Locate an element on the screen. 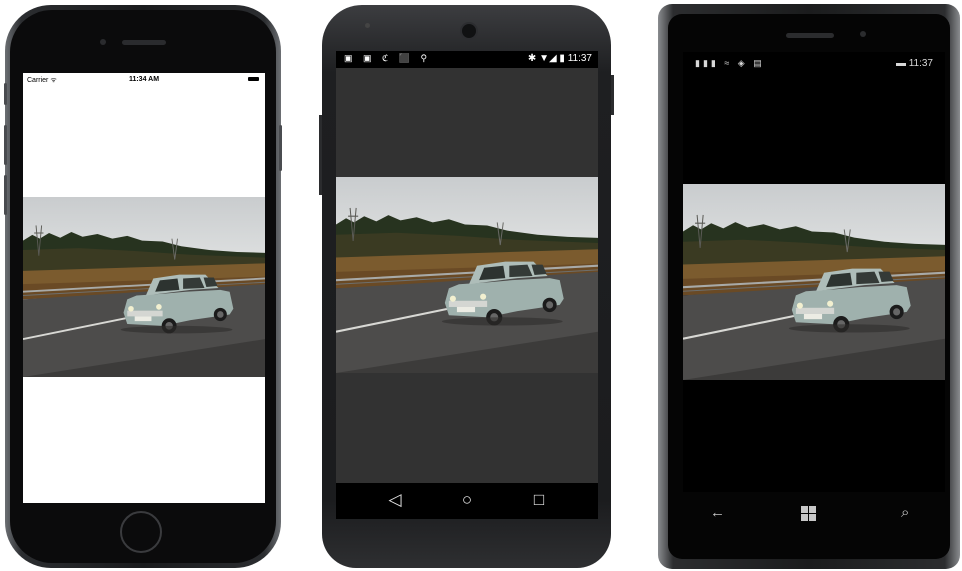  iphone-volume-up is located at coordinates (5, 145).